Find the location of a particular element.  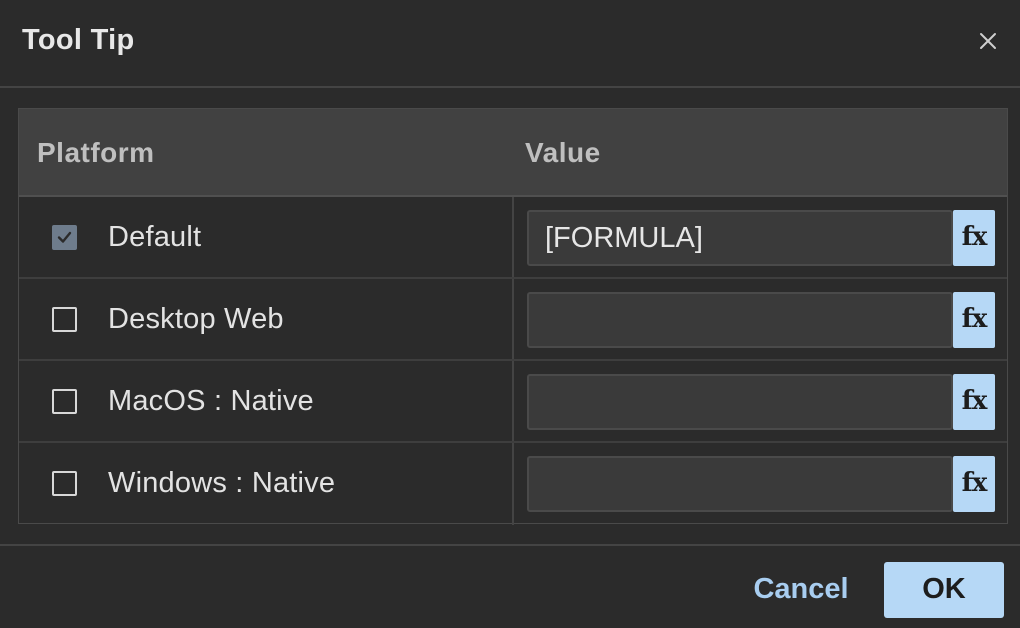

platform-checkbox-desktop-web is located at coordinates (64, 319).